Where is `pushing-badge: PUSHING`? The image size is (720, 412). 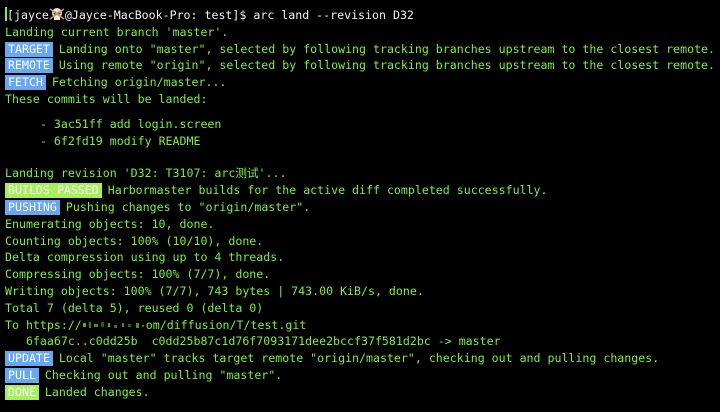
pushing-badge: PUSHING is located at coordinates (32, 207).